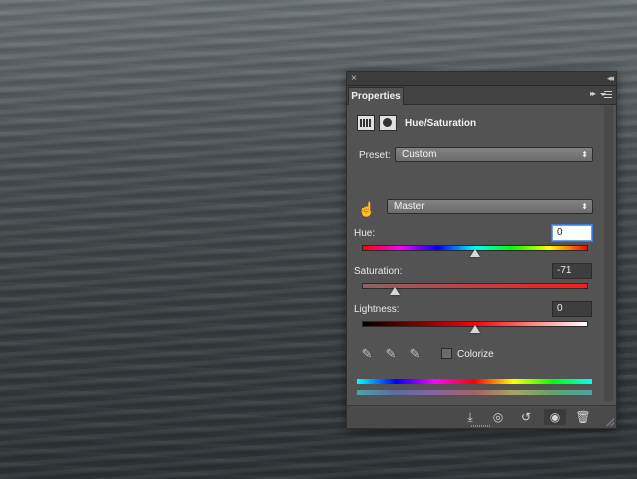 The height and width of the screenshot is (479, 637). Describe the element at coordinates (419, 154) in the screenshot. I see `preset-value: Custom` at that location.